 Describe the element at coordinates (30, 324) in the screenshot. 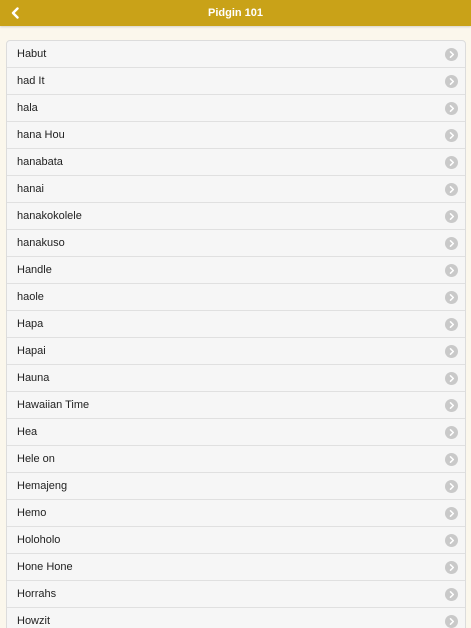

I see `list-item-label: Hapa` at that location.